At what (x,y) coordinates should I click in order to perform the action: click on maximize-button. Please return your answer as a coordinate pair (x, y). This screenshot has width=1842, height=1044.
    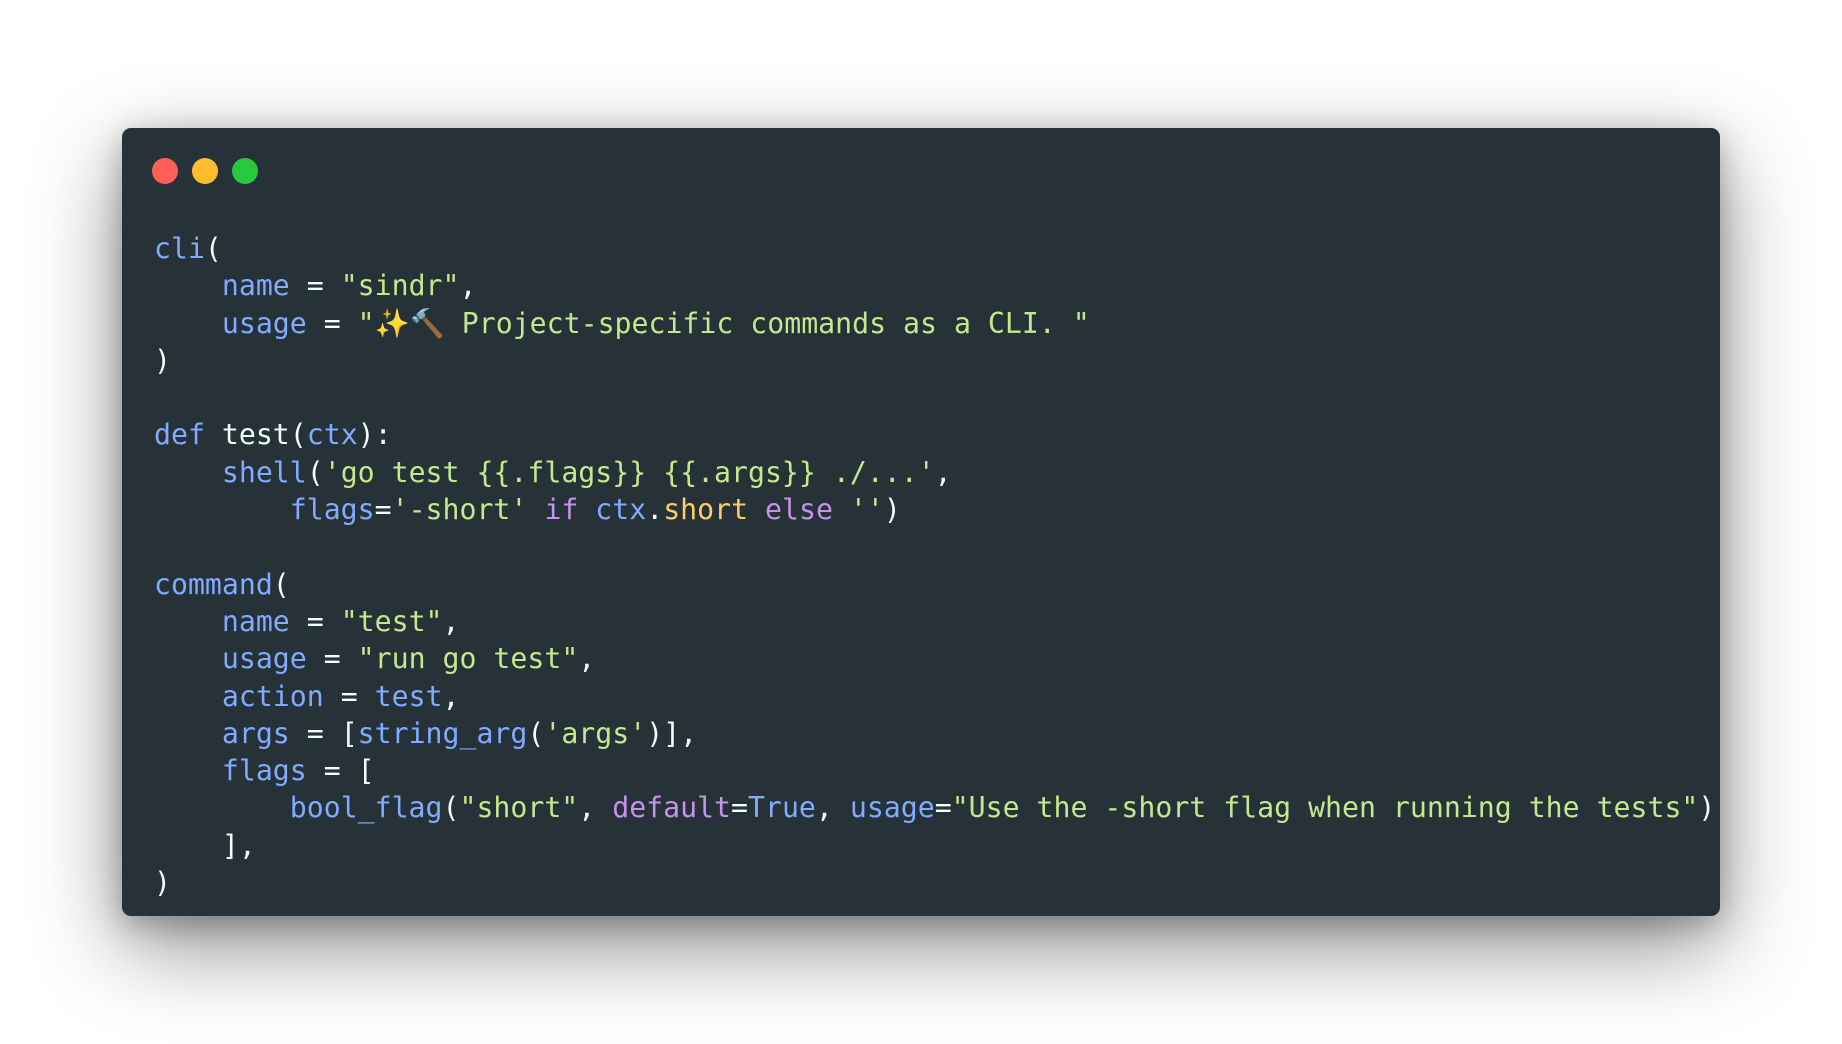
    Looking at the image, I should click on (245, 171).